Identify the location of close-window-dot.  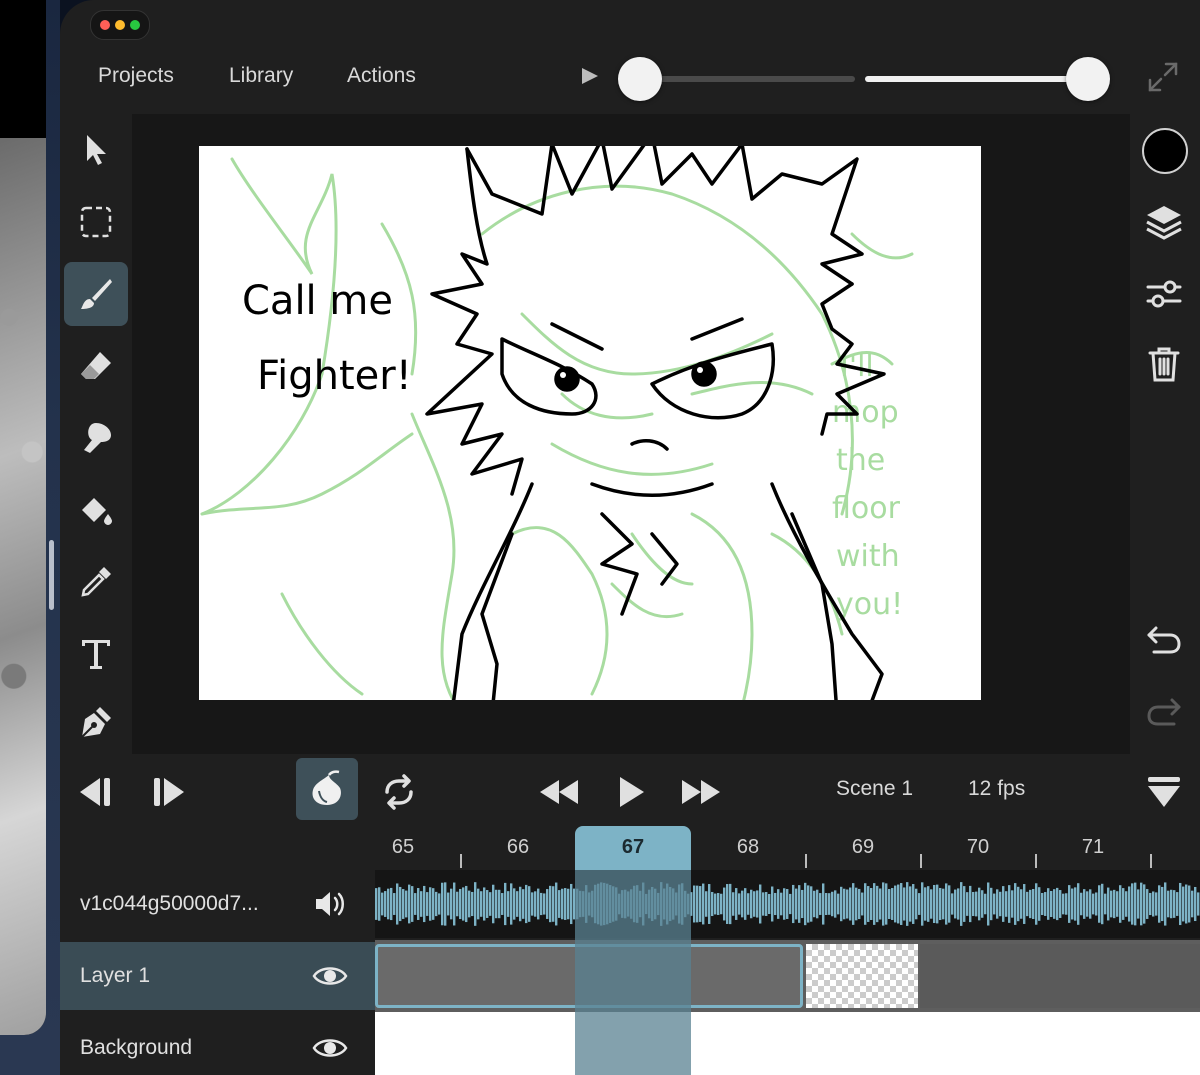
(105, 25).